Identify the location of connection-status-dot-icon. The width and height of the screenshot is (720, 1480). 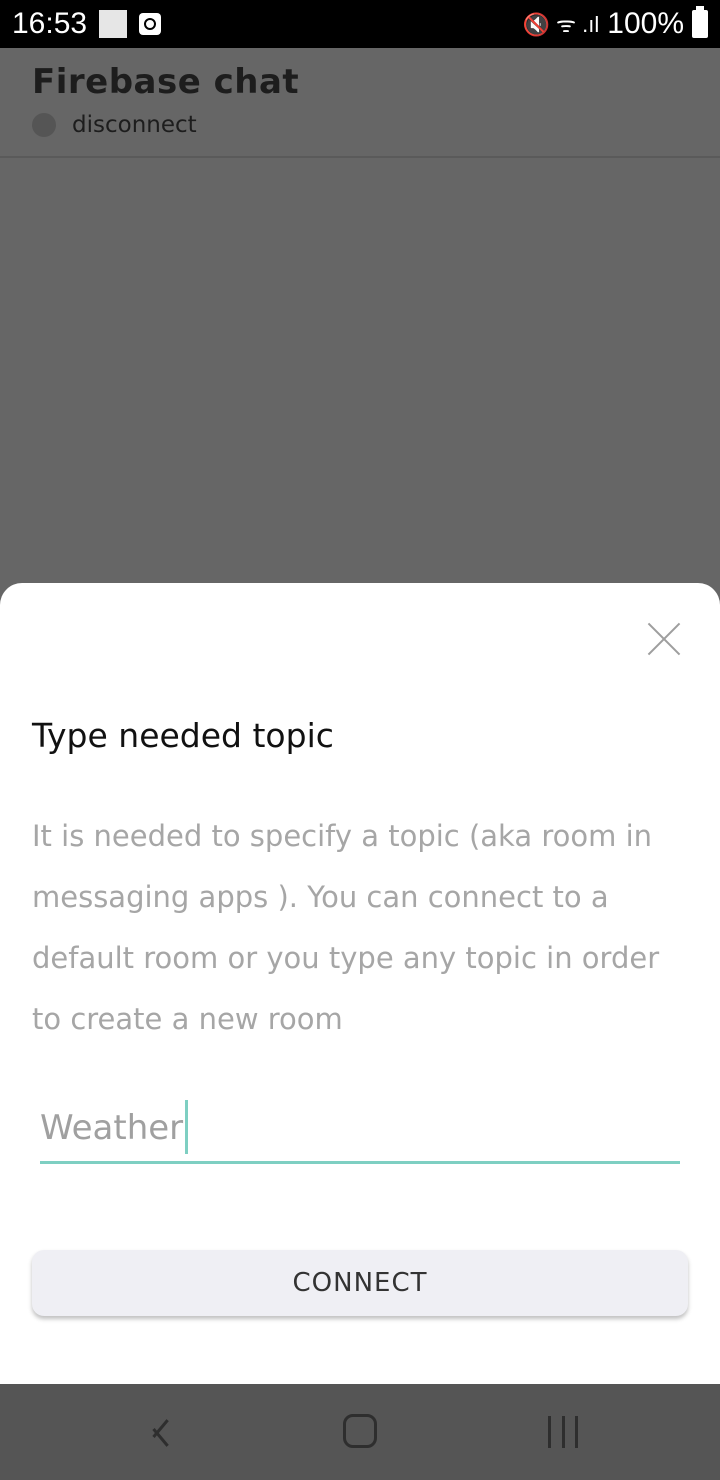
(44, 125).